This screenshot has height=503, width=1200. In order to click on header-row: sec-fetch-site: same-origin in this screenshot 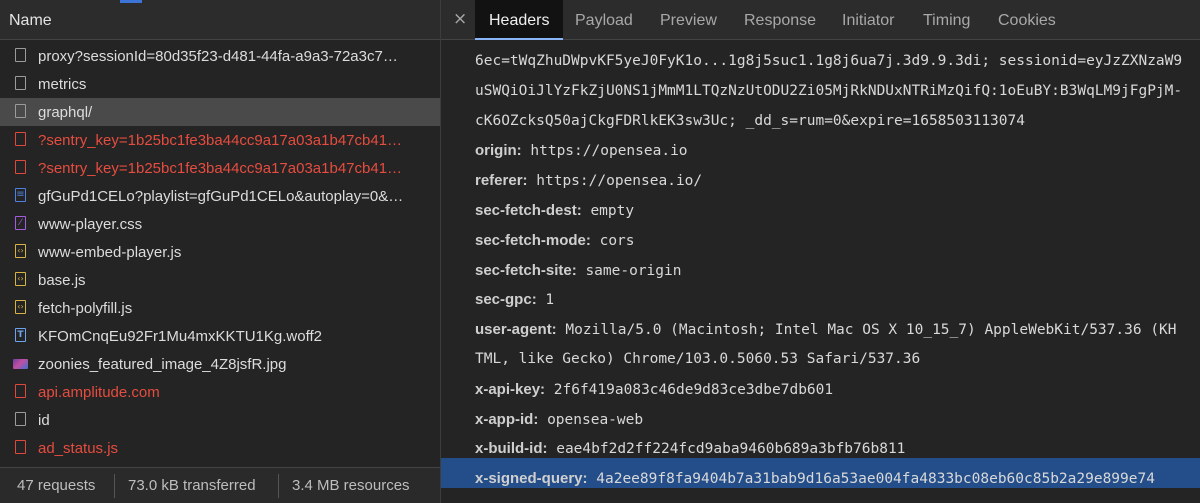, I will do `click(578, 270)`.